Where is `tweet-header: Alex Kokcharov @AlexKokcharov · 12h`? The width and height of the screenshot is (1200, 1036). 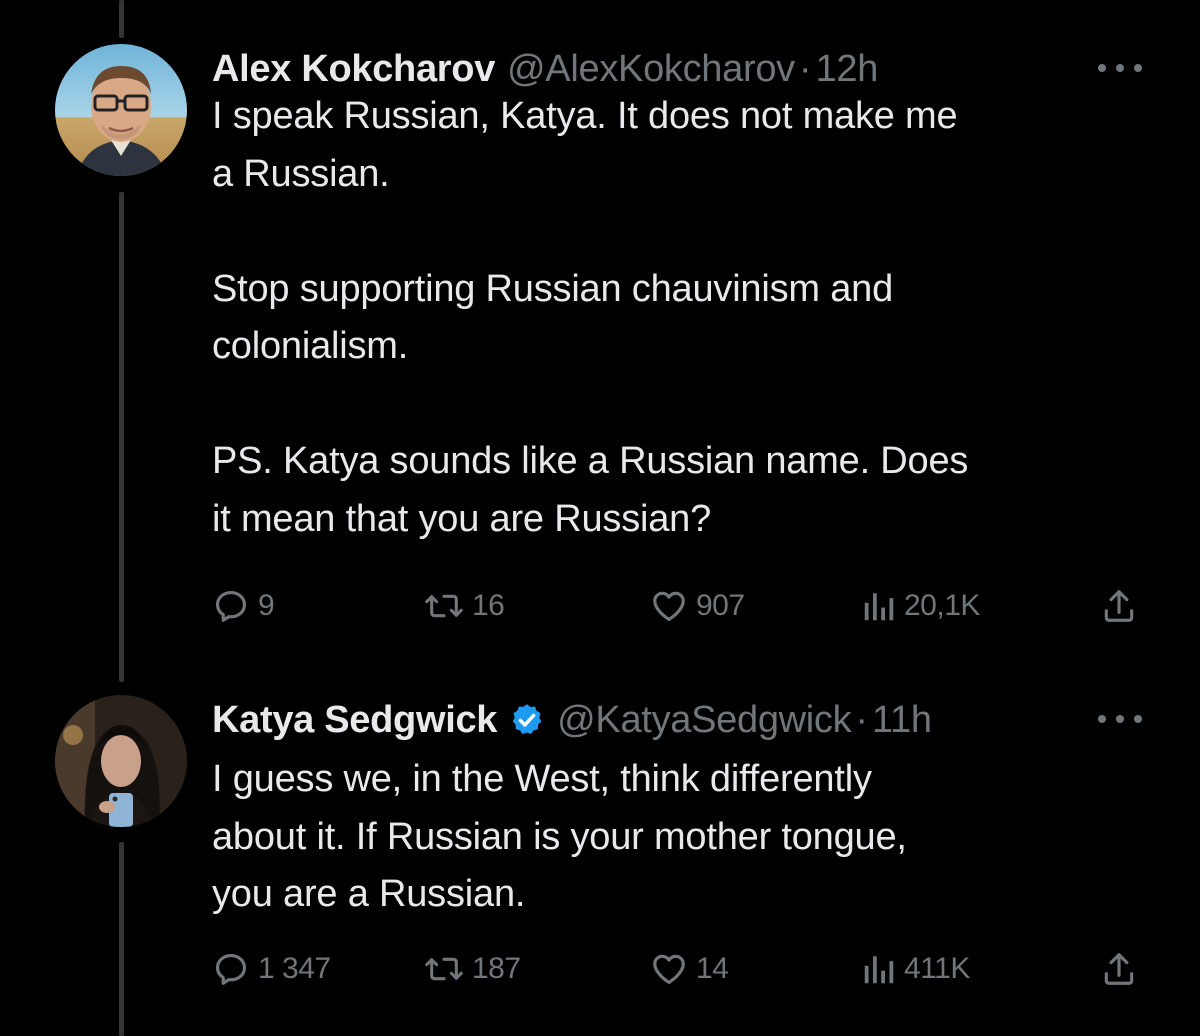
tweet-header: Alex Kokcharov @AlexKokcharov · 12h is located at coordinates (545, 69).